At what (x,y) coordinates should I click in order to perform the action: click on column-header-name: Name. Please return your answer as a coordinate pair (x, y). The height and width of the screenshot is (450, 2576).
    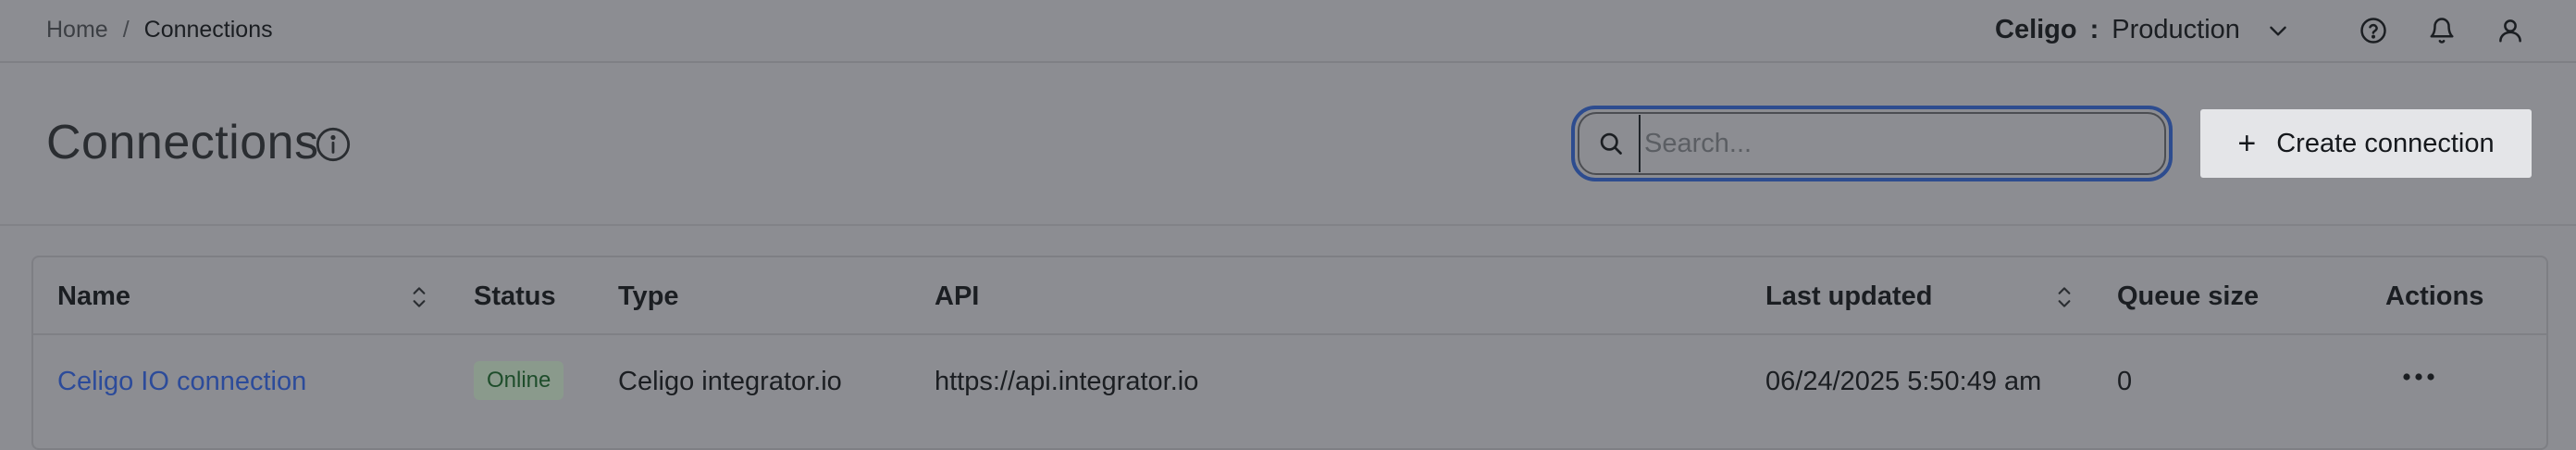
    Looking at the image, I should click on (93, 296).